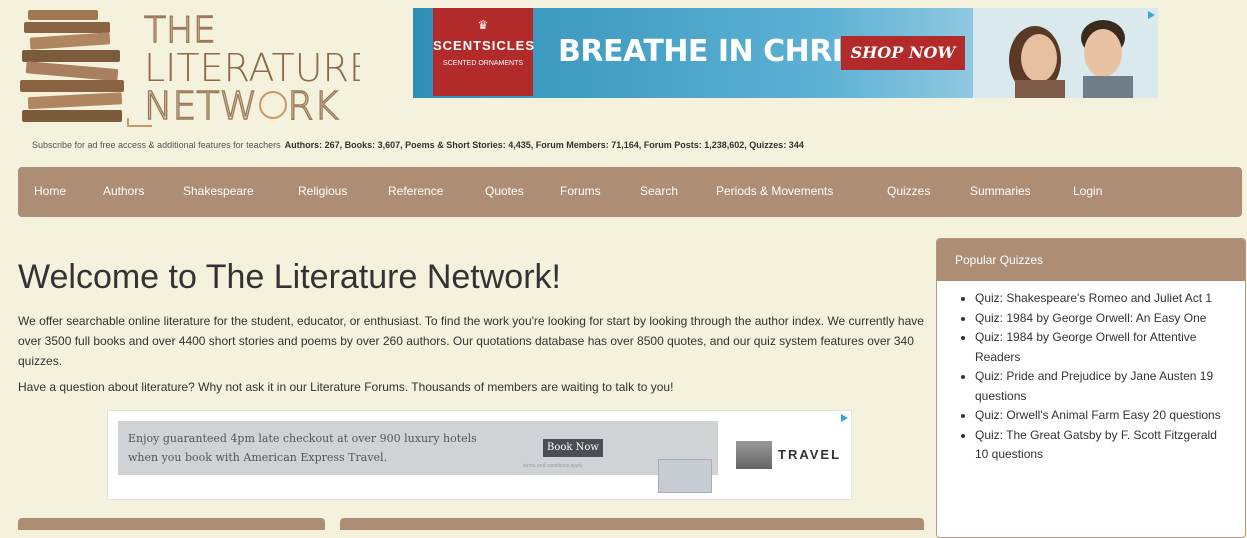  Describe the element at coordinates (908, 191) in the screenshot. I see `nav-quizzes: Quizzes` at that location.